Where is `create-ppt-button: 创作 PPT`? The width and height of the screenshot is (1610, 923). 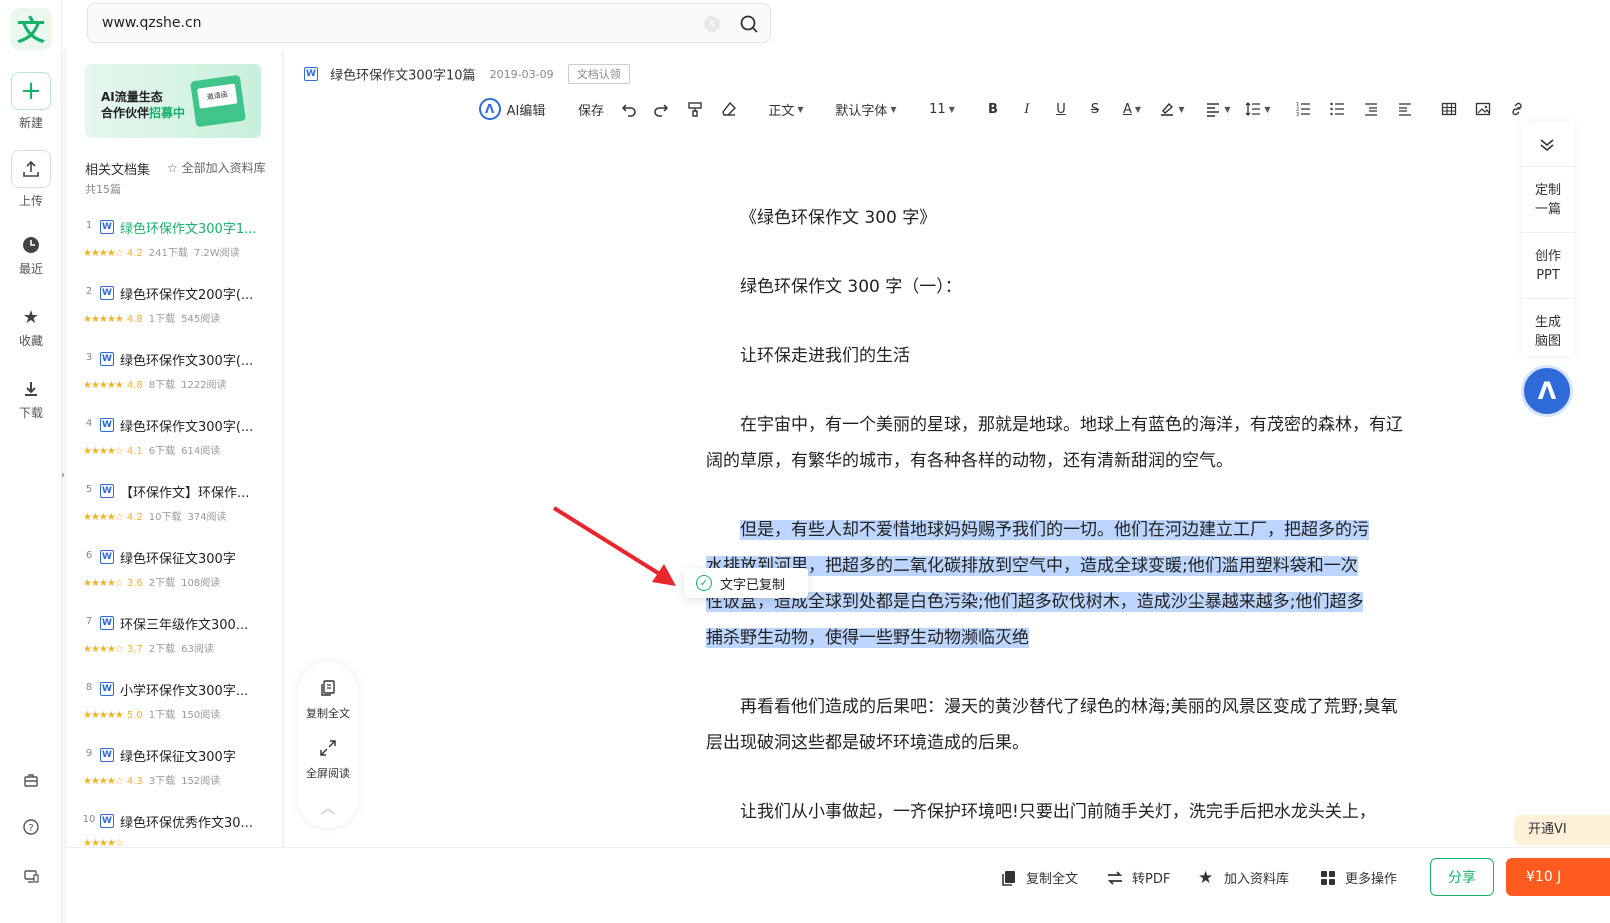 create-ppt-button: 创作 PPT is located at coordinates (1548, 264).